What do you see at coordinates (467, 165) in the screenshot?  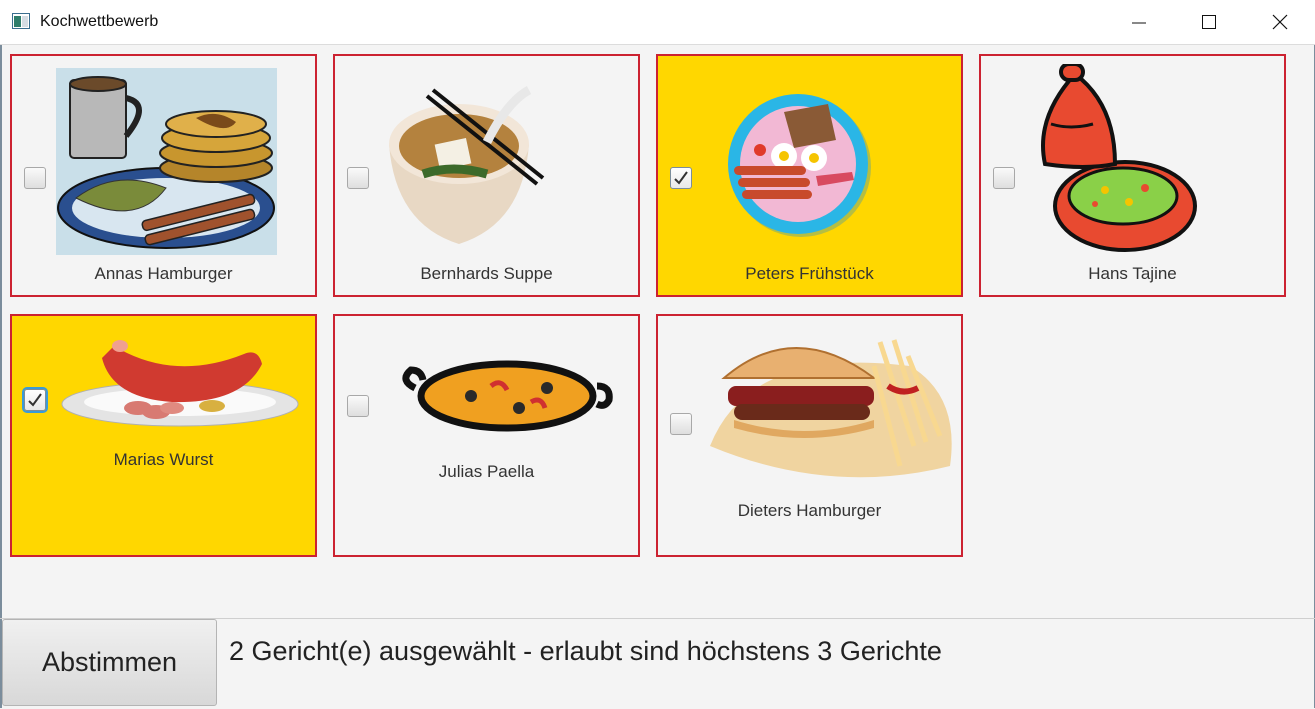 I see `soup-bowl-icon` at bounding box center [467, 165].